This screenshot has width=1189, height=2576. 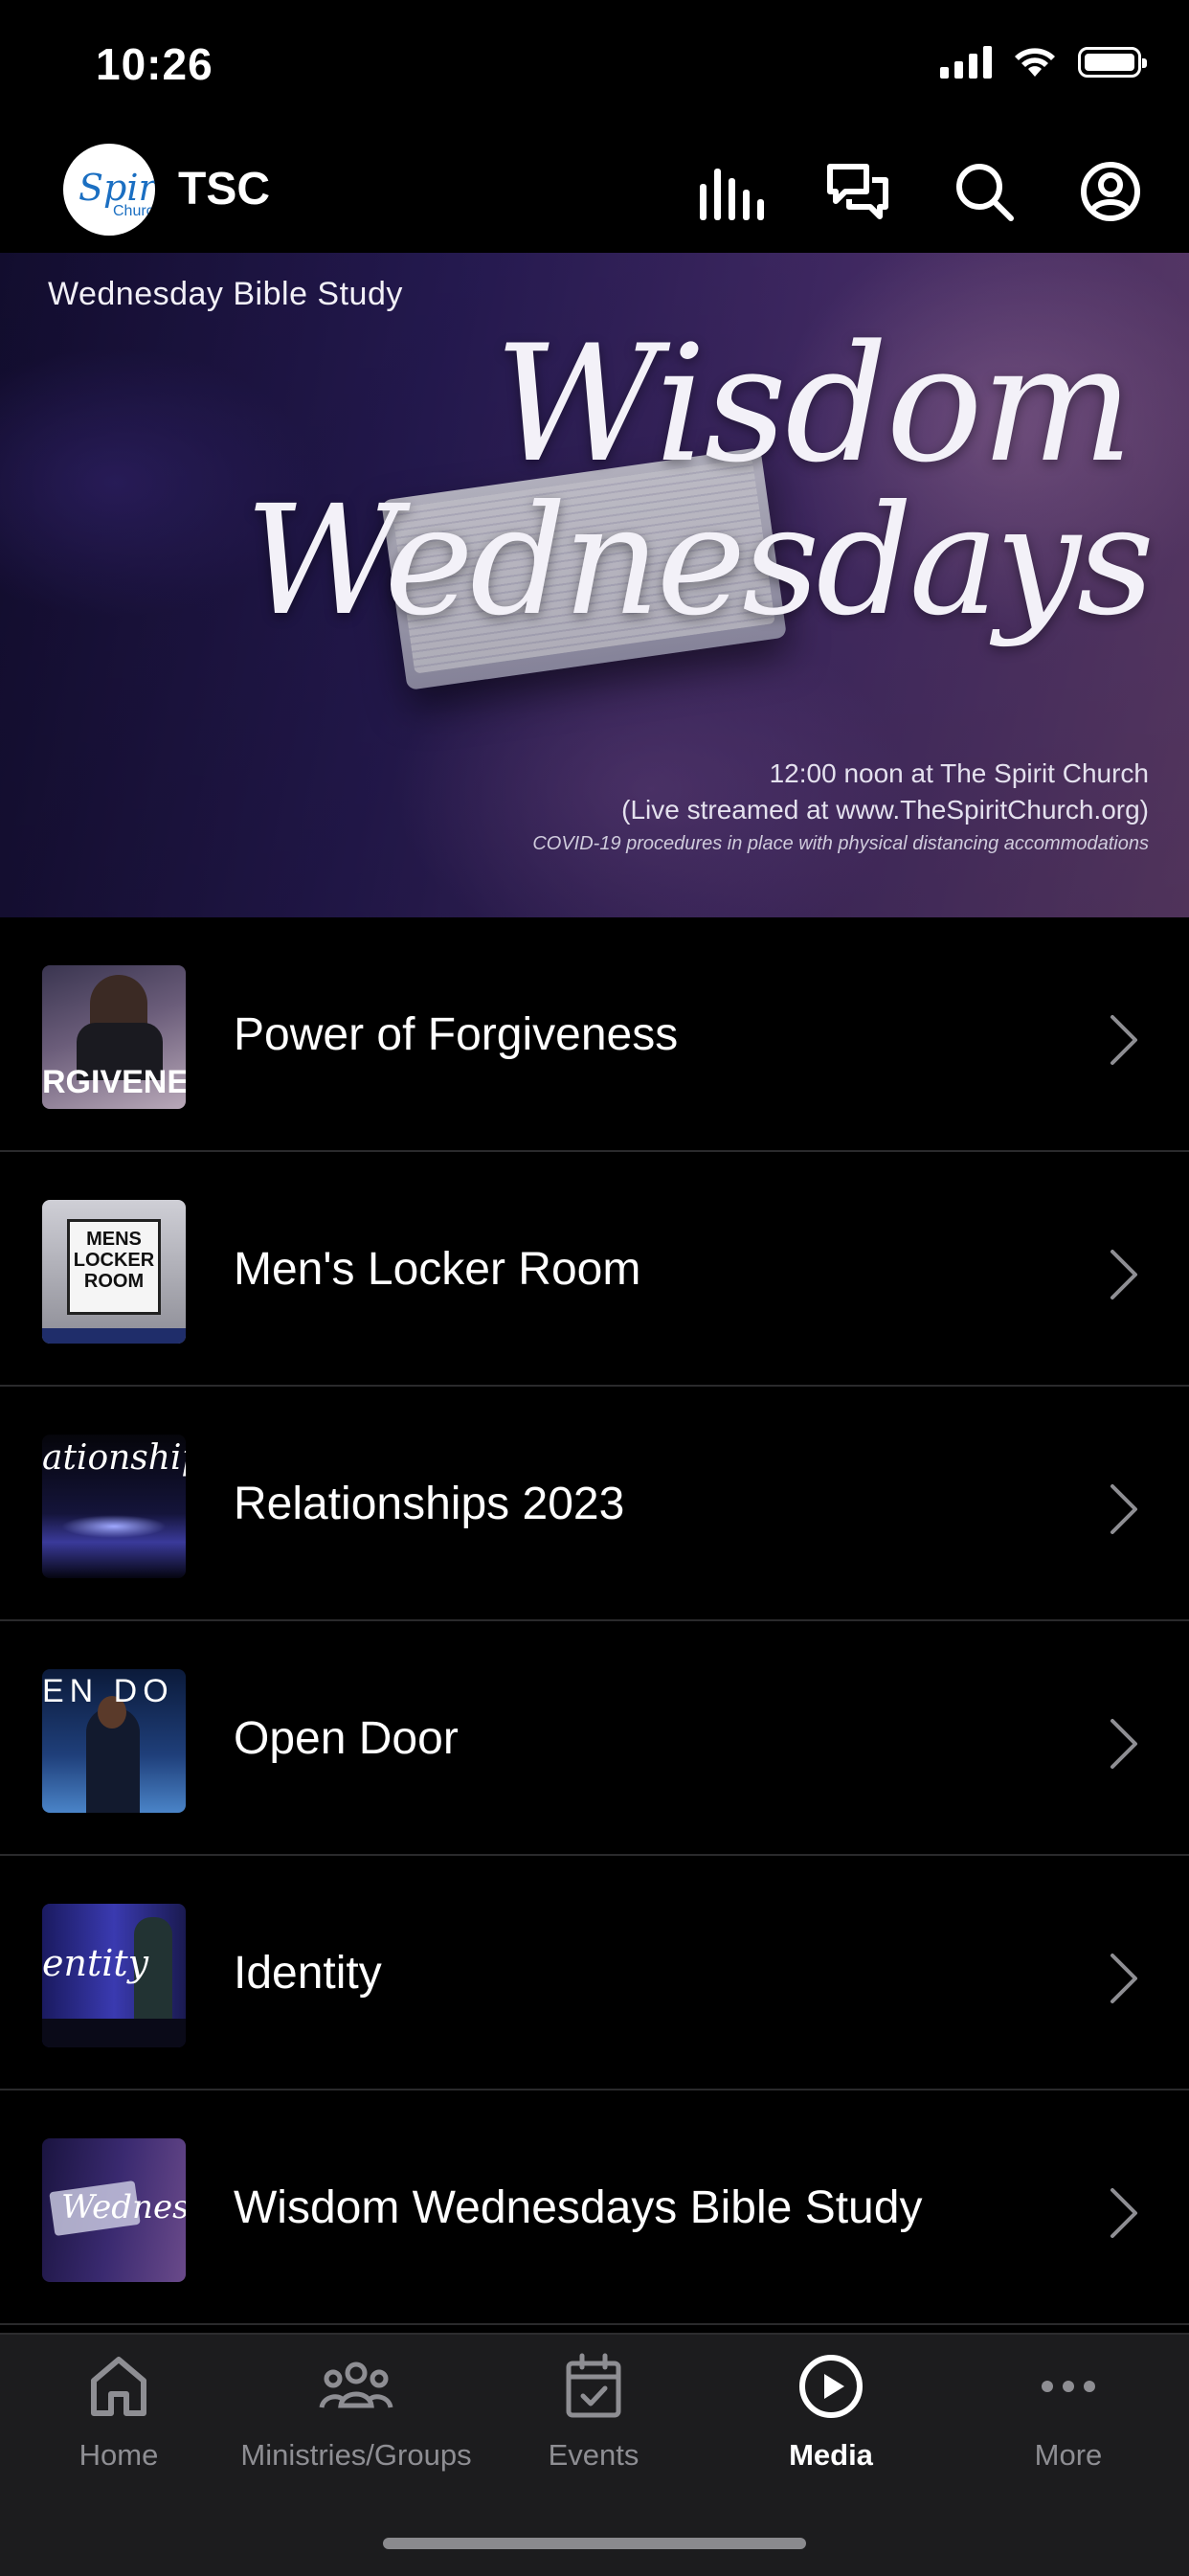 What do you see at coordinates (109, 190) in the screenshot?
I see `church-logo: Spiri Churc` at bounding box center [109, 190].